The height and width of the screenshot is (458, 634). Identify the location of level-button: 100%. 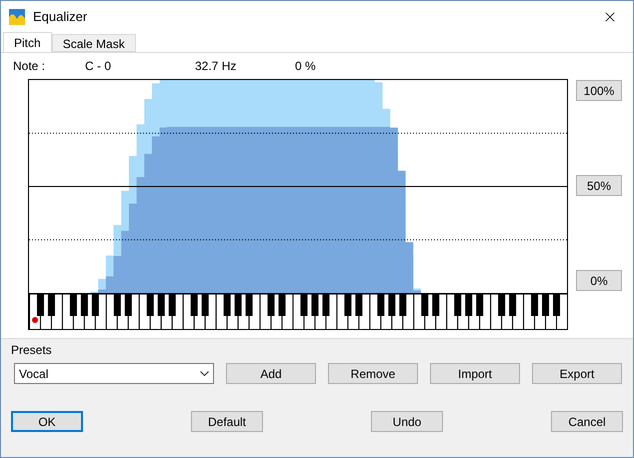
(599, 90).